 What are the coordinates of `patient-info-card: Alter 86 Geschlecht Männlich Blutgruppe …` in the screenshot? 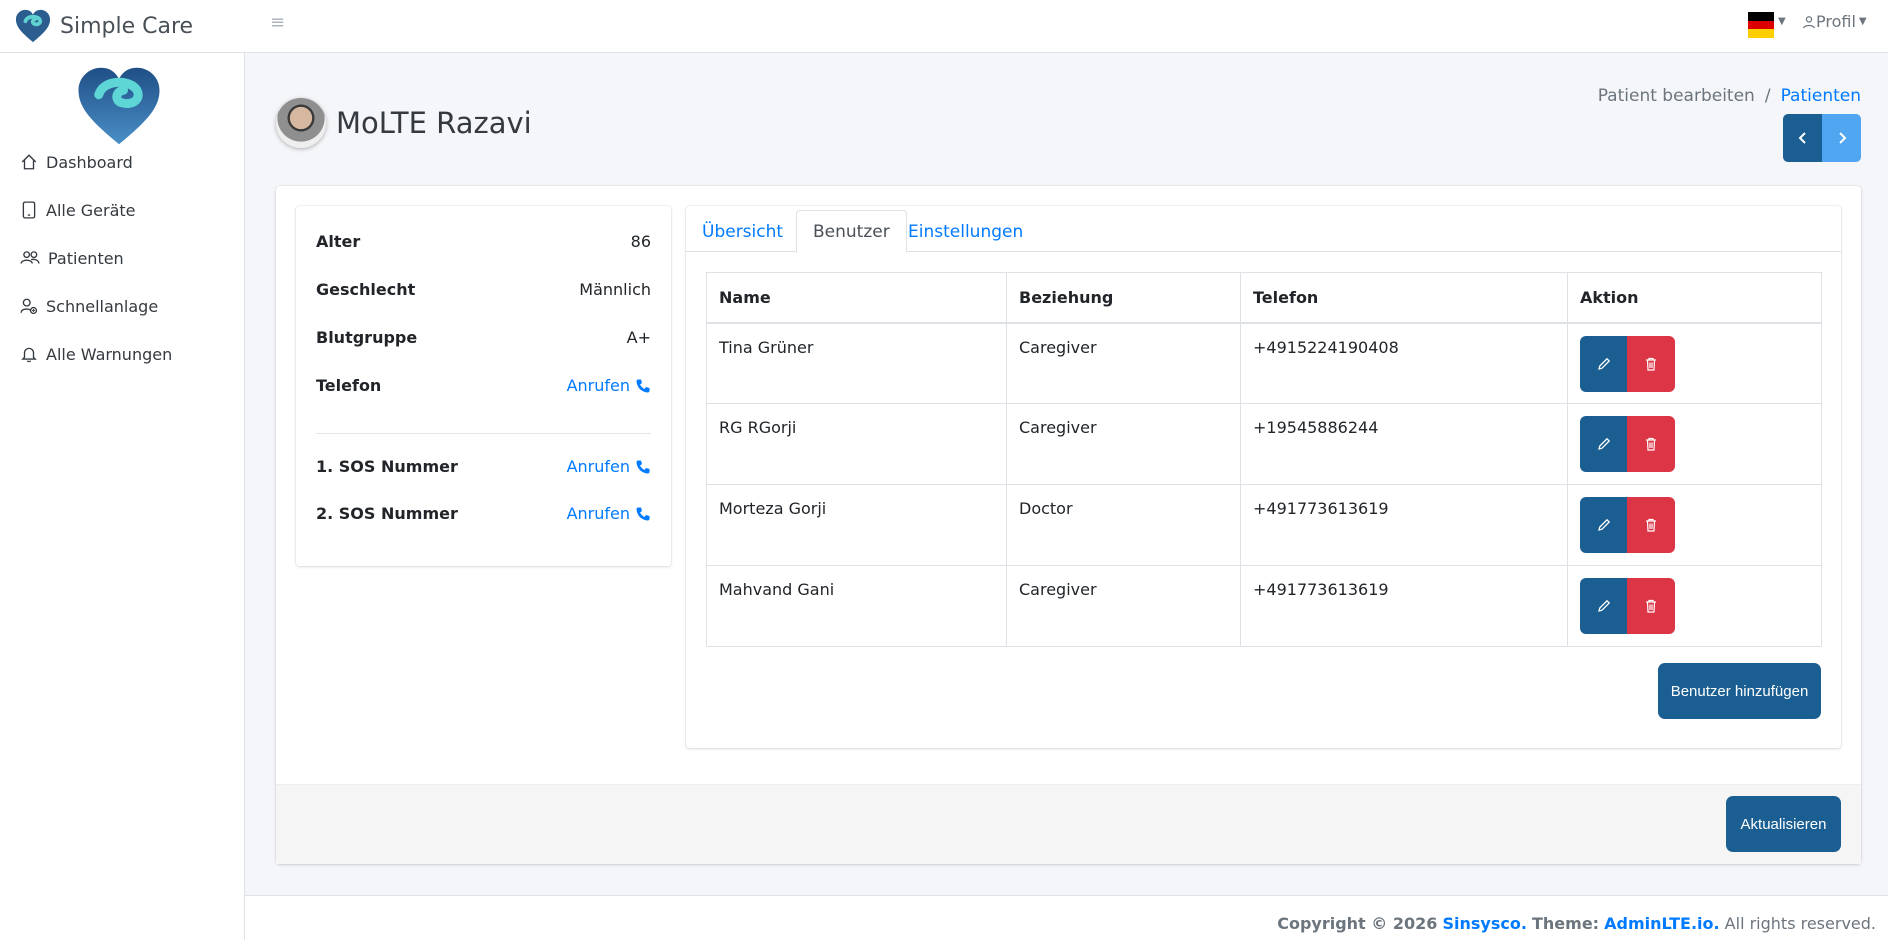 It's located at (483, 386).